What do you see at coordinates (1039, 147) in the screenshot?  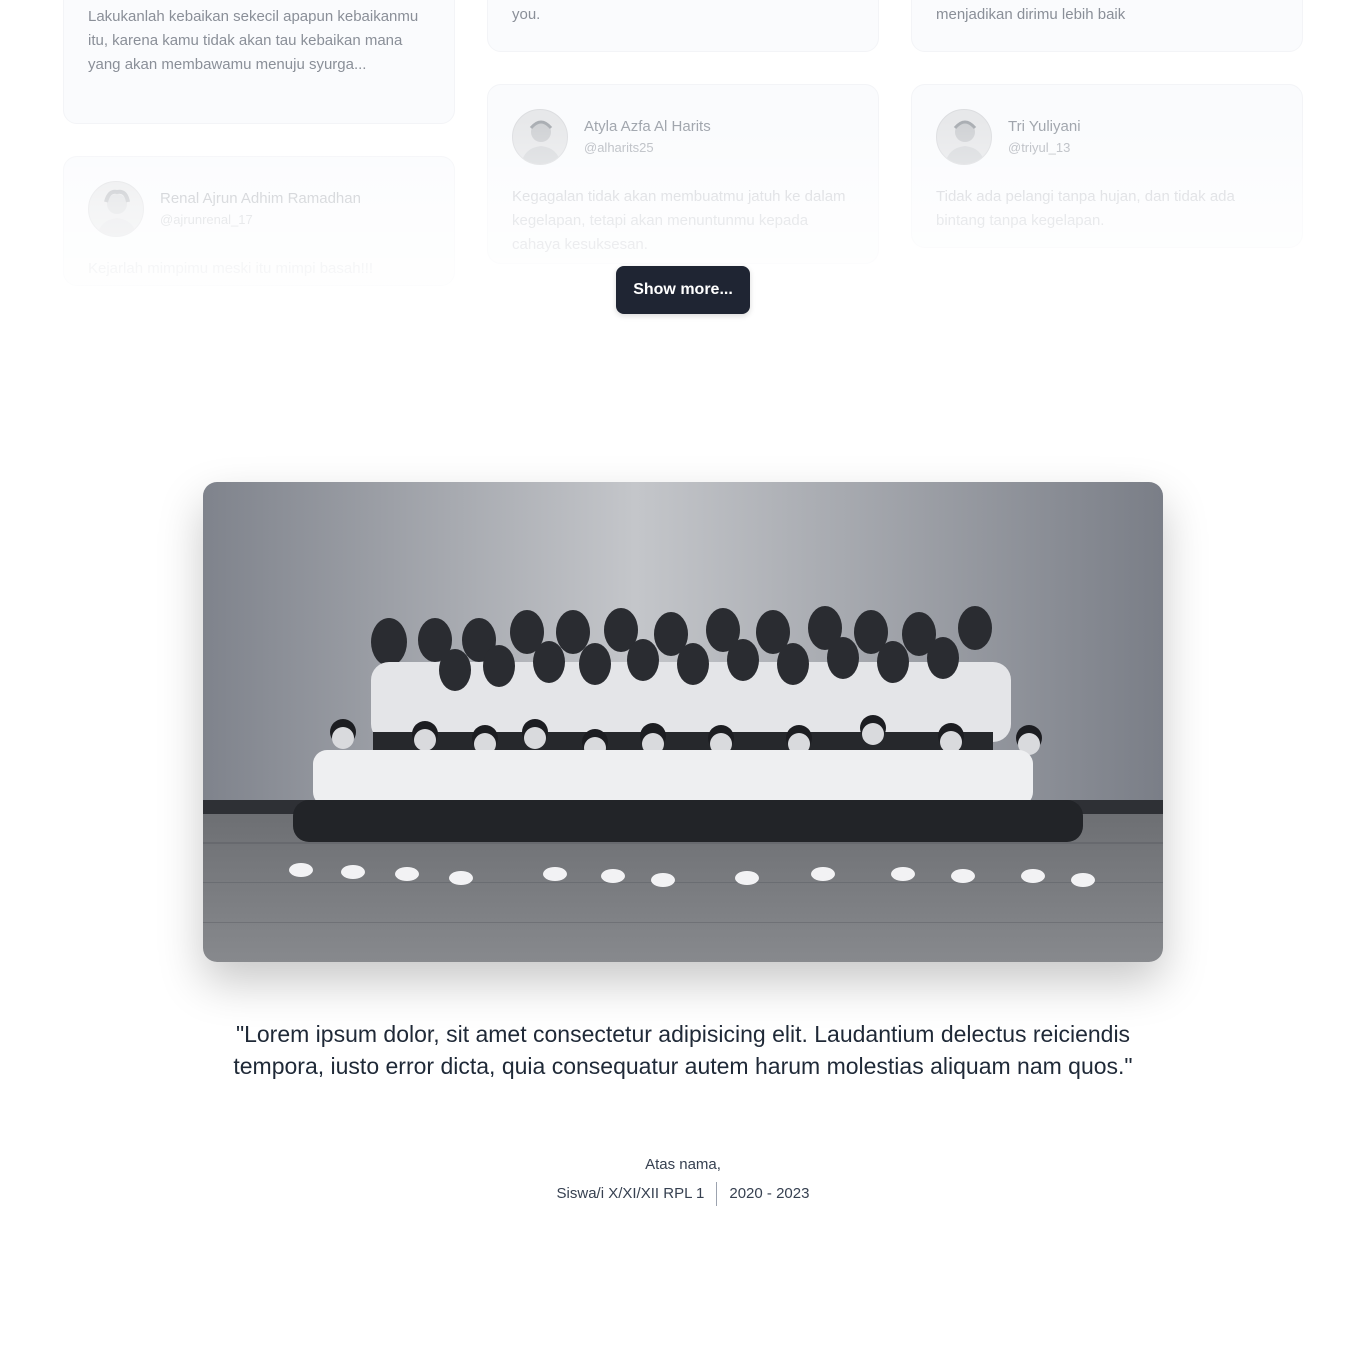 I see `author-handle: @triyul_13` at bounding box center [1039, 147].